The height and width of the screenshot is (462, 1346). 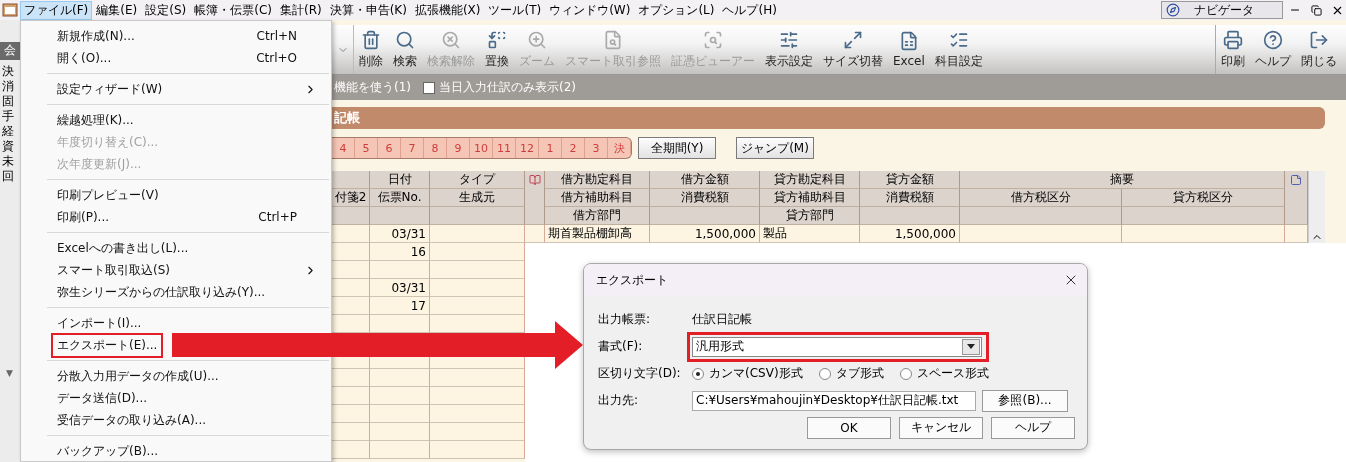 I want to click on menu-entry: 開く(O)... Ctrl+O, so click(x=176, y=58).